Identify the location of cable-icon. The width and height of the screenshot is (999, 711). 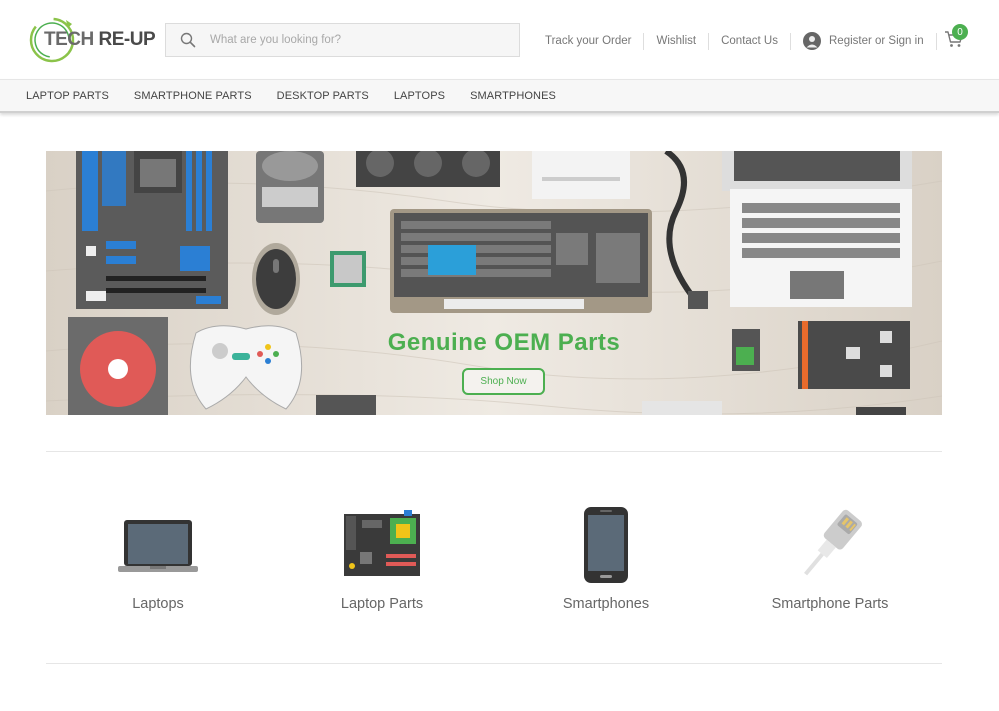
(830, 545).